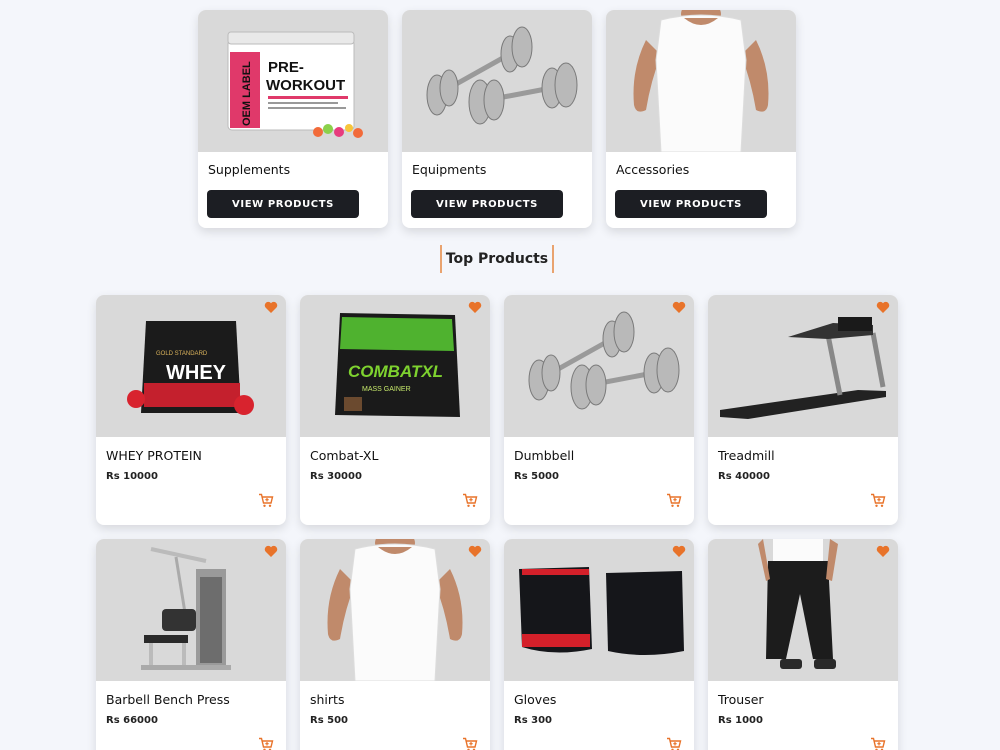  Describe the element at coordinates (740, 720) in the screenshot. I see `product-price: Rs 1000` at that location.